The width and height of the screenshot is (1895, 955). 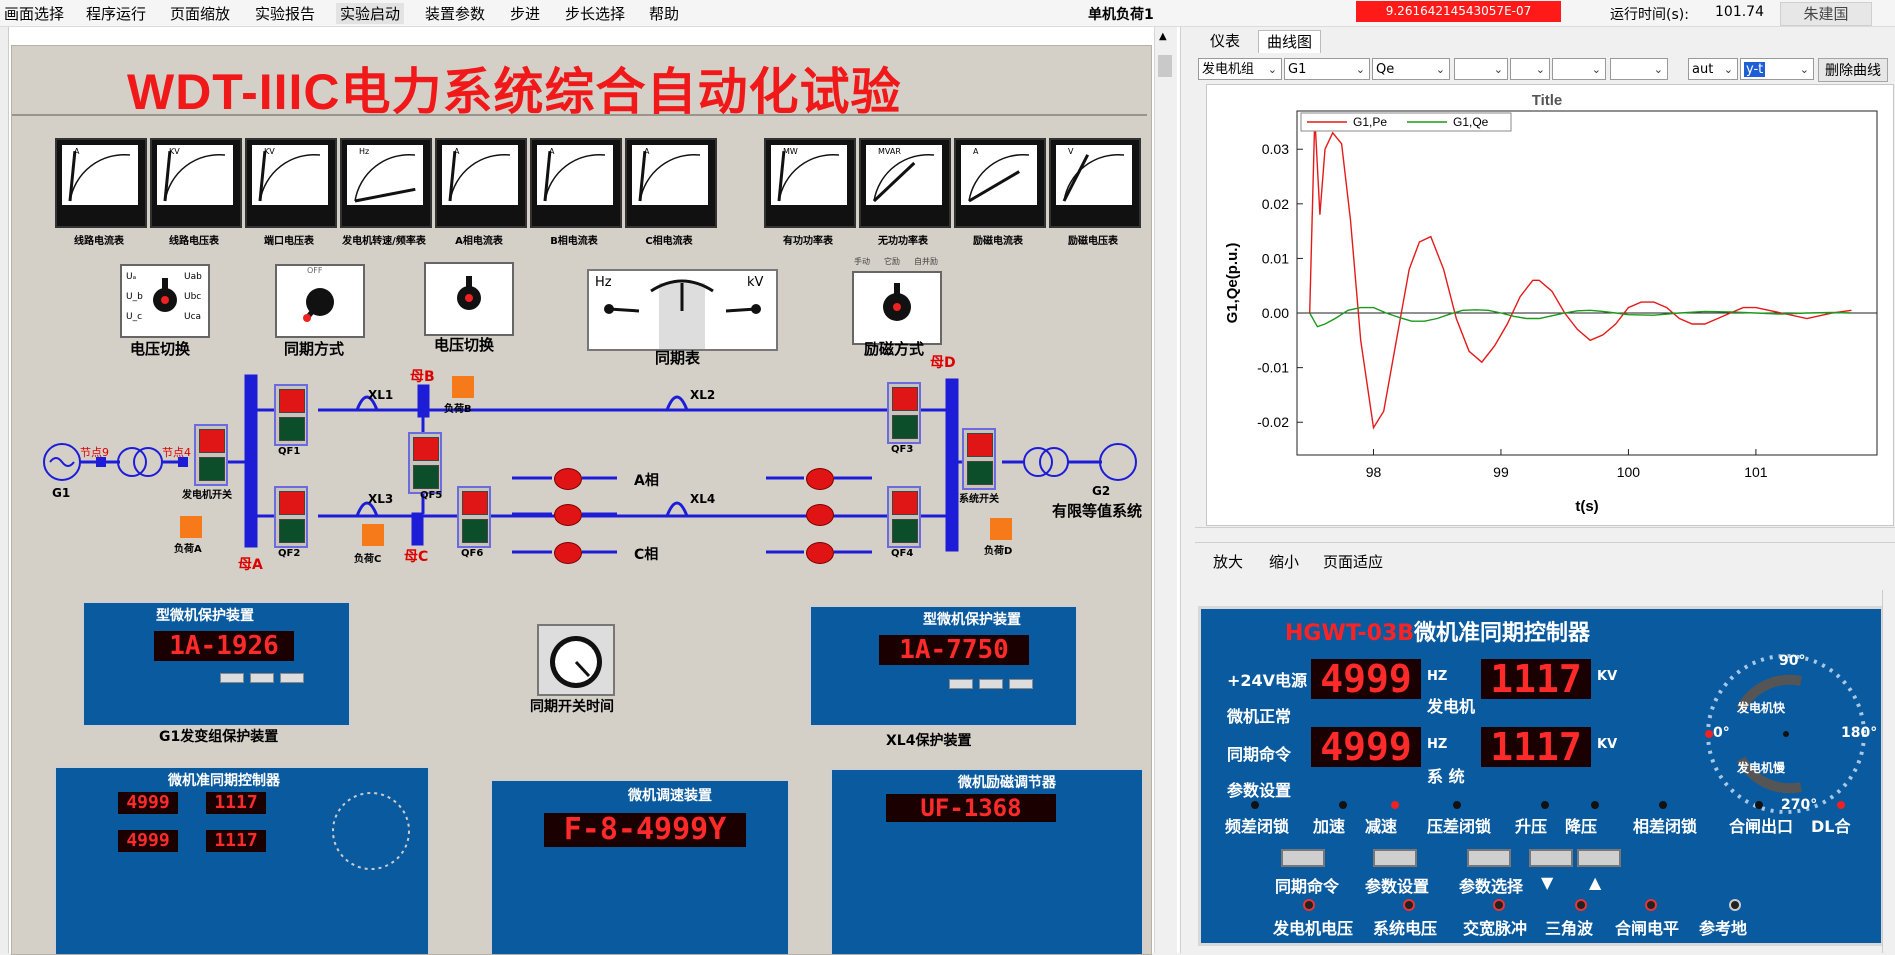 What do you see at coordinates (1530, 69) in the screenshot?
I see `select-blank-2: ⌄` at bounding box center [1530, 69].